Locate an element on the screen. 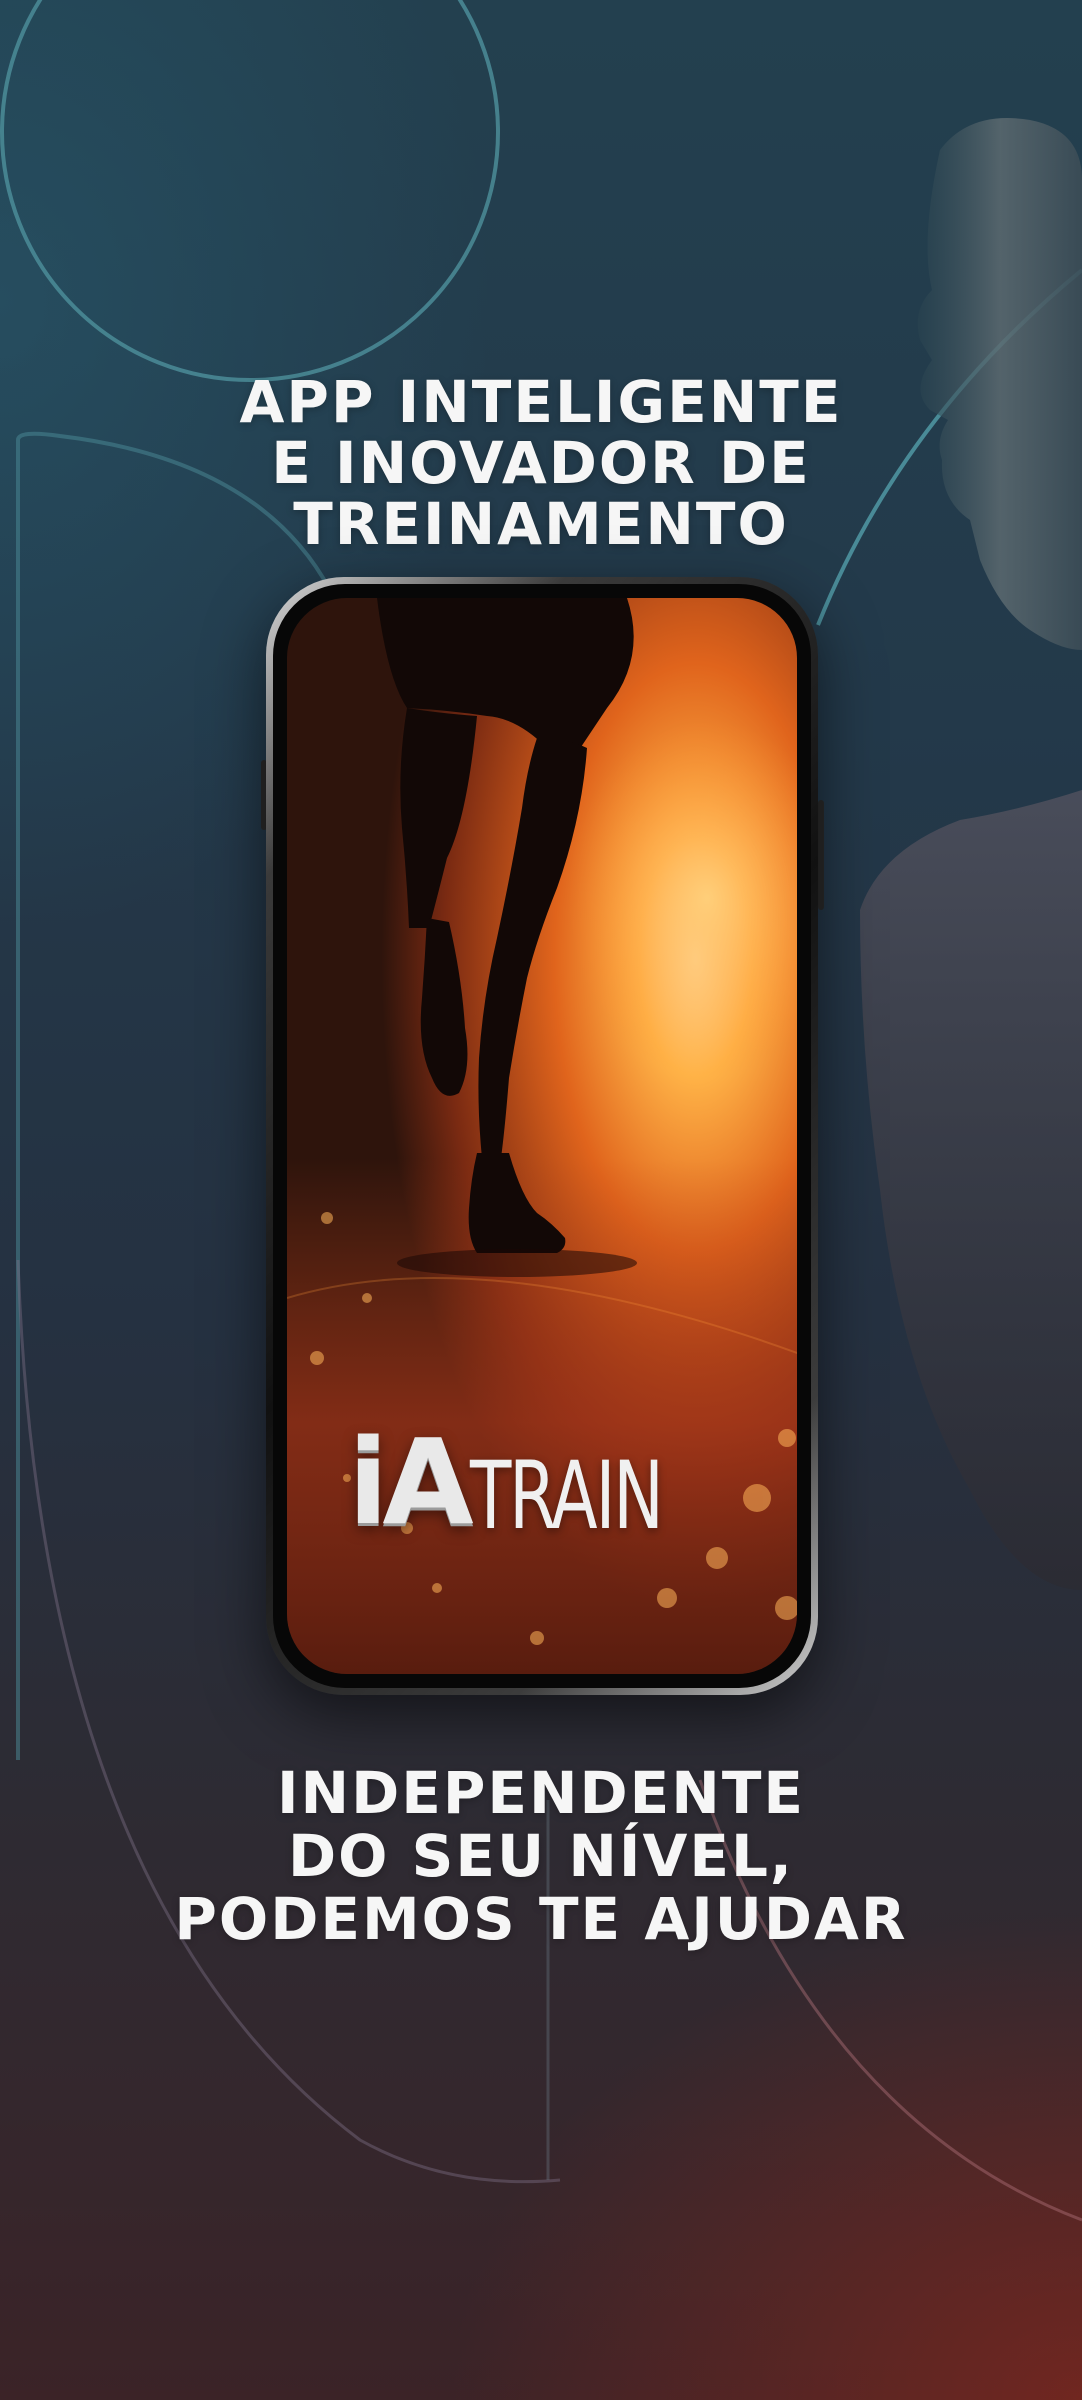  phone-power-button is located at coordinates (821, 855).